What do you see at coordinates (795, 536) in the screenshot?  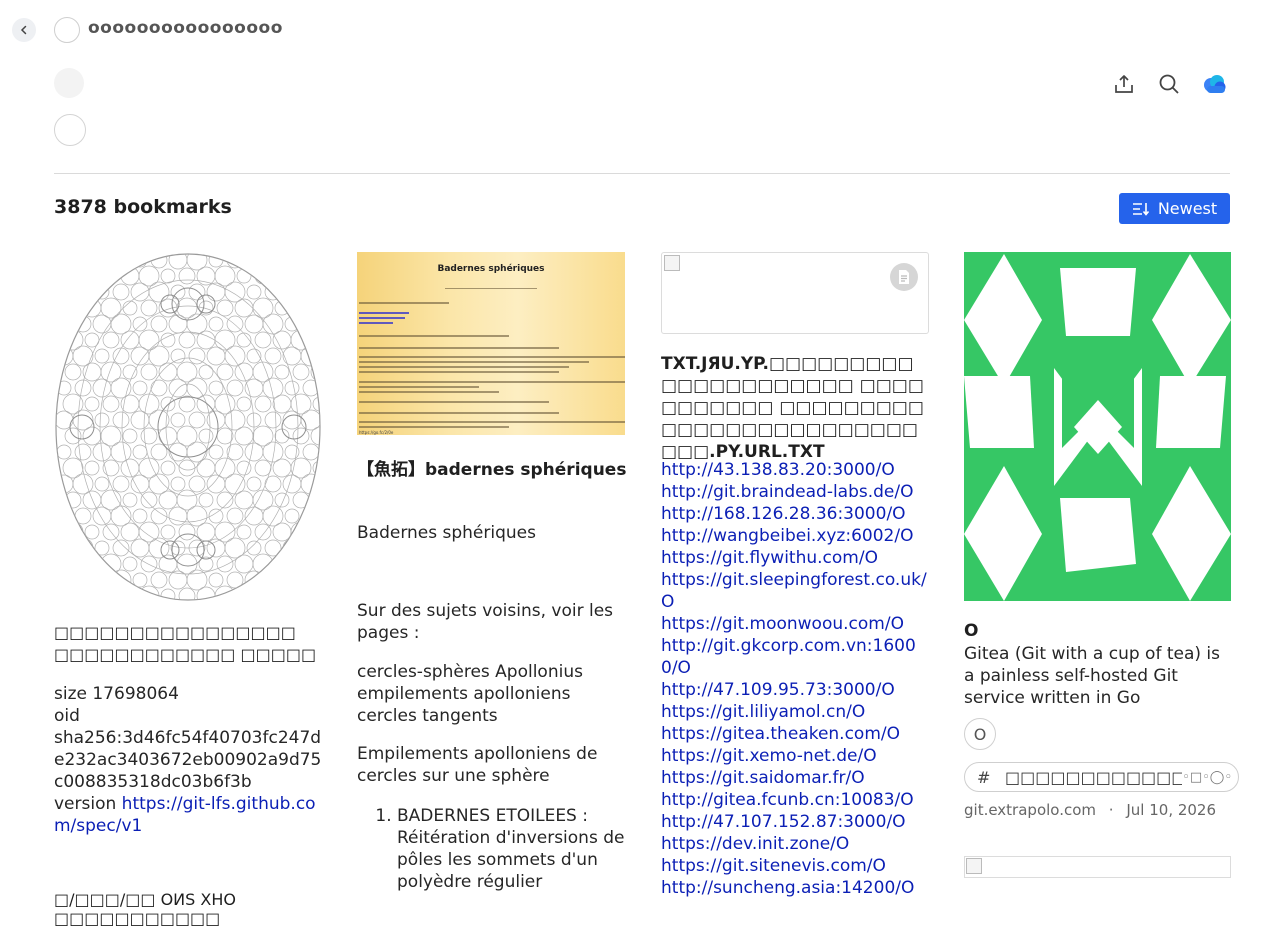 I see `link-item: http://wangbeibei.xyz:6002/O` at bounding box center [795, 536].